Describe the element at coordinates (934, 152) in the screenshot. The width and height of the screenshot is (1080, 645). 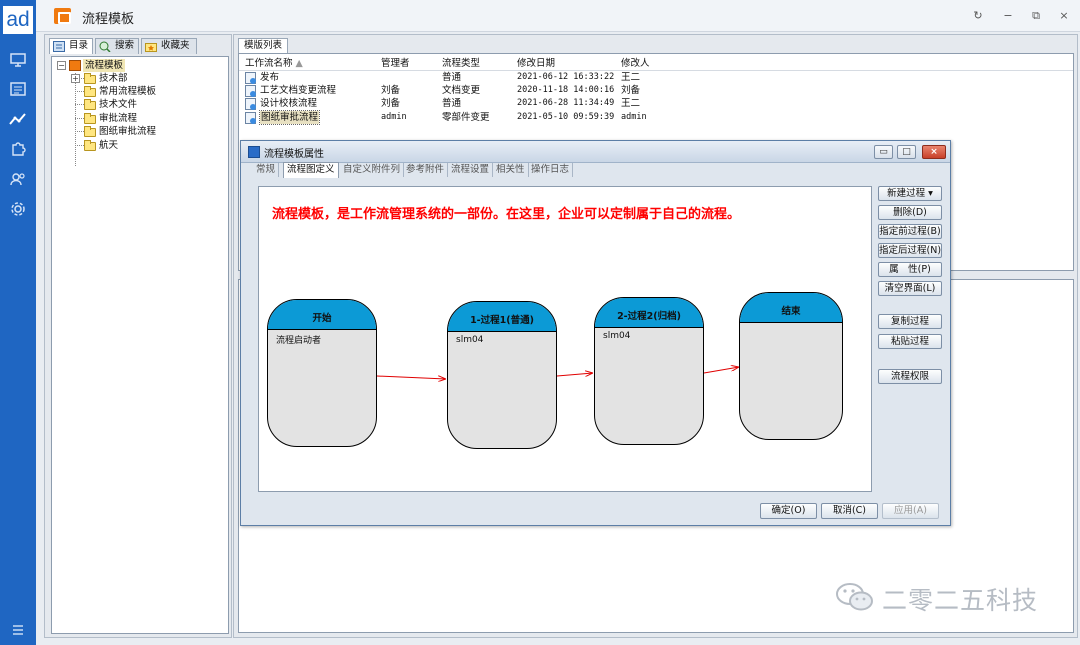
I see `dialog-close-button: ×` at that location.